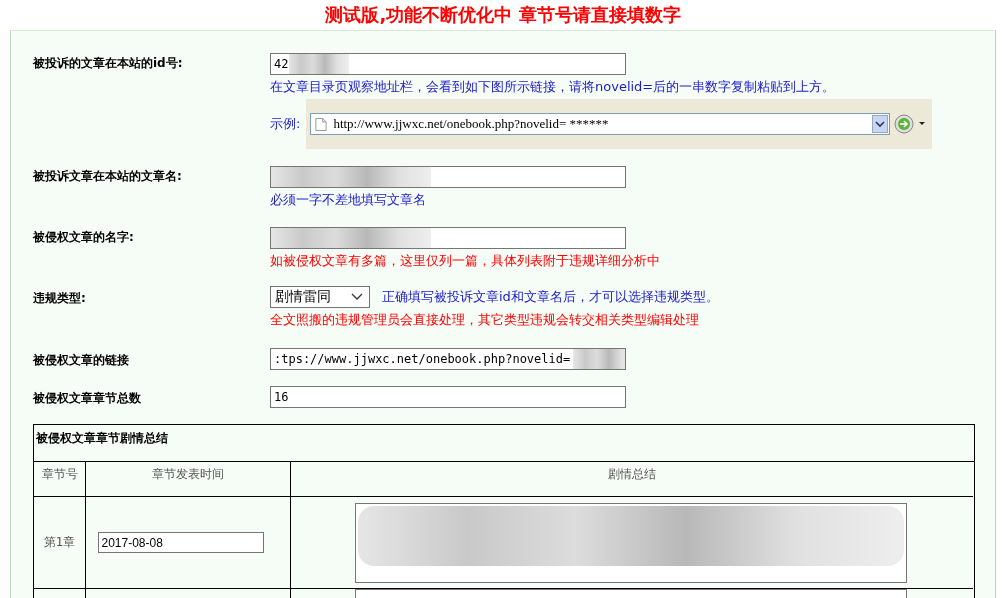 The width and height of the screenshot is (1002, 598). What do you see at coordinates (285, 124) in the screenshot?
I see `example-label: 示例:` at bounding box center [285, 124].